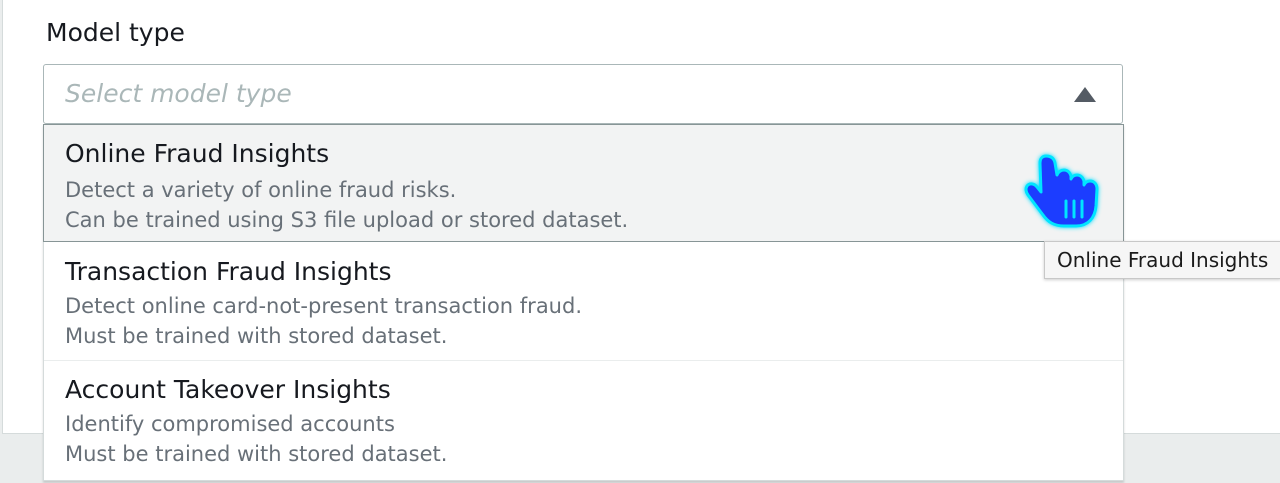  Describe the element at coordinates (261, 190) in the screenshot. I see `option-description-line-1: Detect a variety of online fraud risks.` at that location.